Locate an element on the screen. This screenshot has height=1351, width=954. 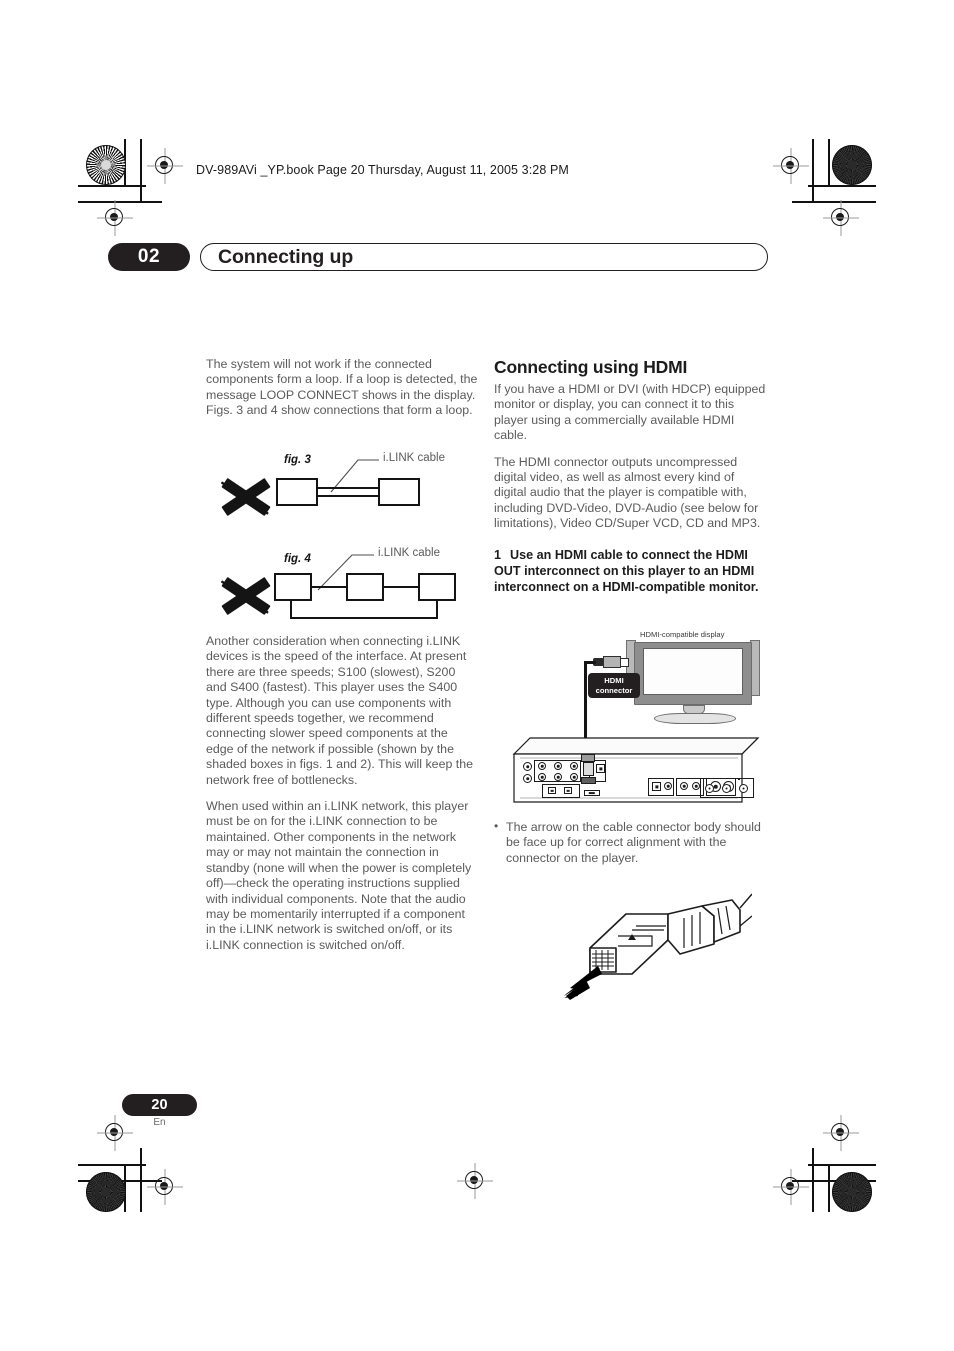
figure-4-device-a is located at coordinates (293, 587).